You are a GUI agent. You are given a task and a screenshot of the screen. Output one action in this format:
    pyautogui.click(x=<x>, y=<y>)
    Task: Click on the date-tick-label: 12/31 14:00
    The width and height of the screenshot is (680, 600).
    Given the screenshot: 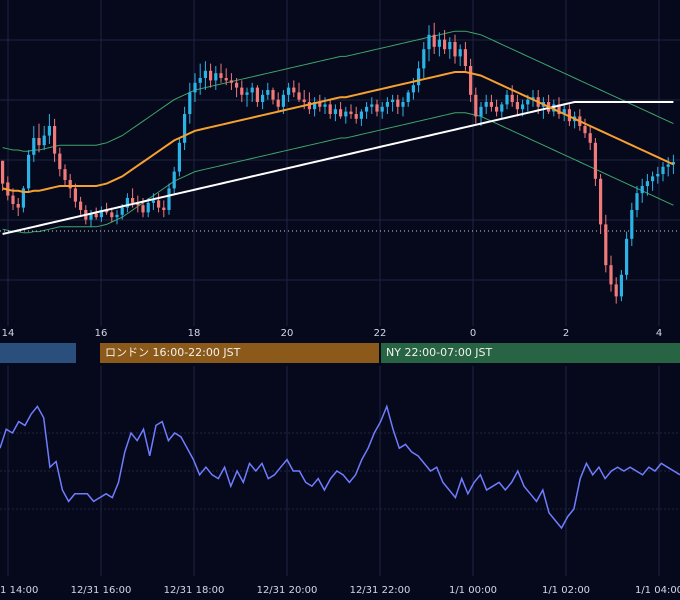 What is the action you would take?
    pyautogui.click(x=19, y=590)
    